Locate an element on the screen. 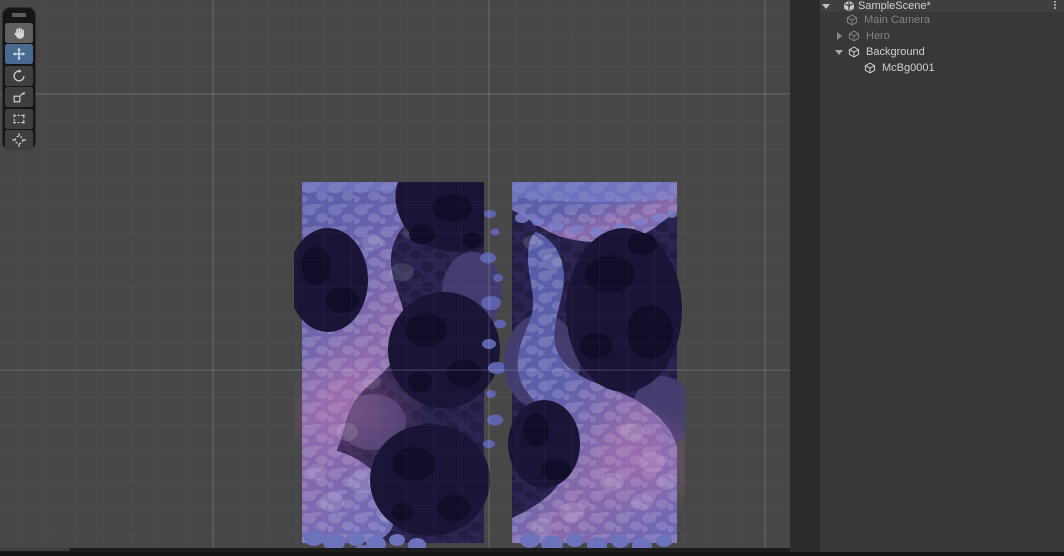 The width and height of the screenshot is (1064, 556). kebab-menu-icon is located at coordinates (1055, 6).